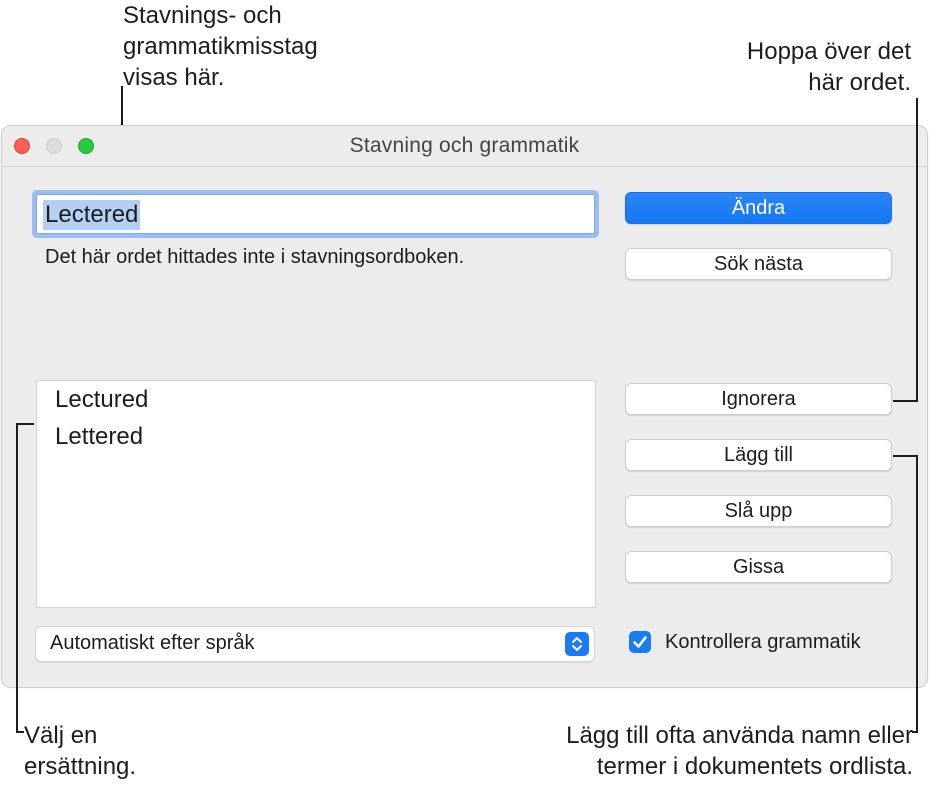 The height and width of the screenshot is (793, 931). Describe the element at coordinates (577, 644) in the screenshot. I see `up-down-chevron-icon` at that location.